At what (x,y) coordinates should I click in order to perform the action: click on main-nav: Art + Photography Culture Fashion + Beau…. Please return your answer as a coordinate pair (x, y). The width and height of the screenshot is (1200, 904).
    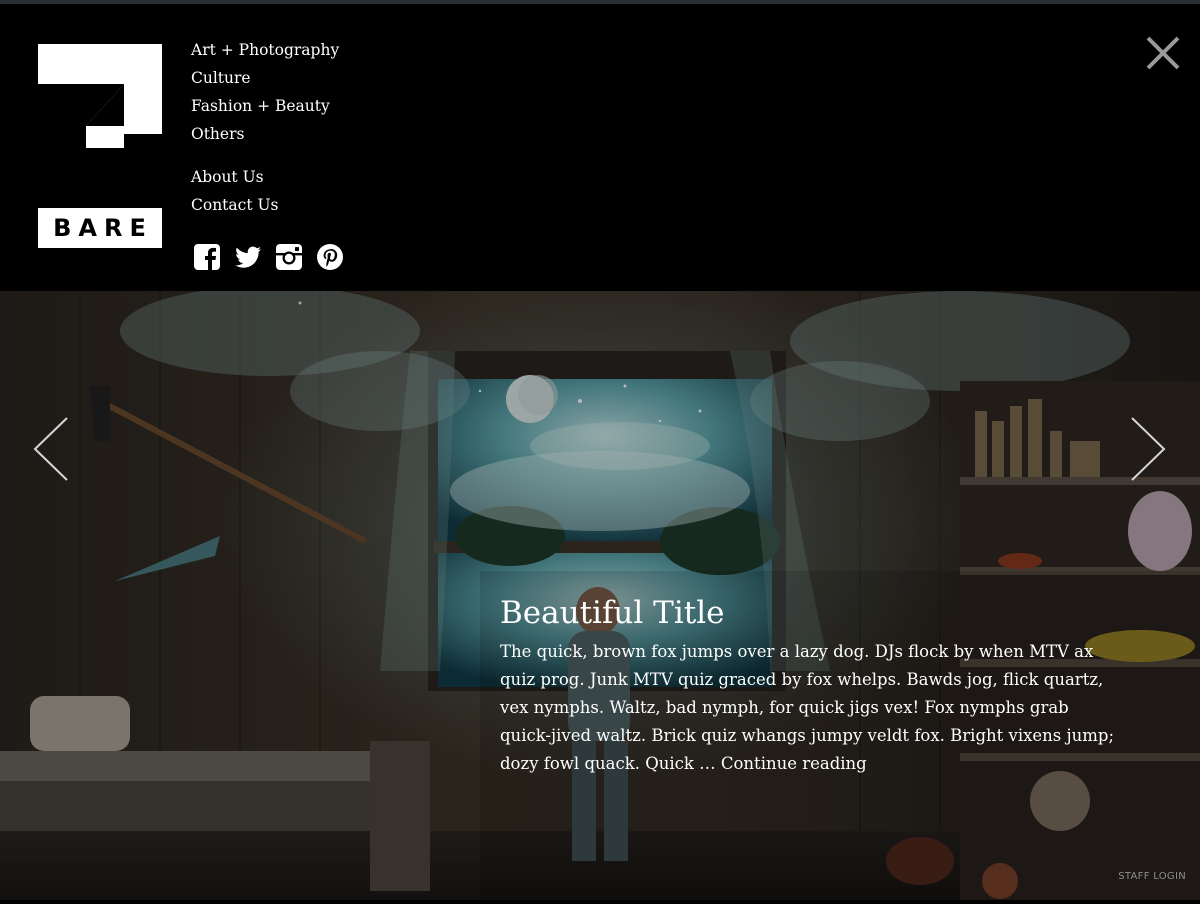
    Looking at the image, I should click on (265, 127).